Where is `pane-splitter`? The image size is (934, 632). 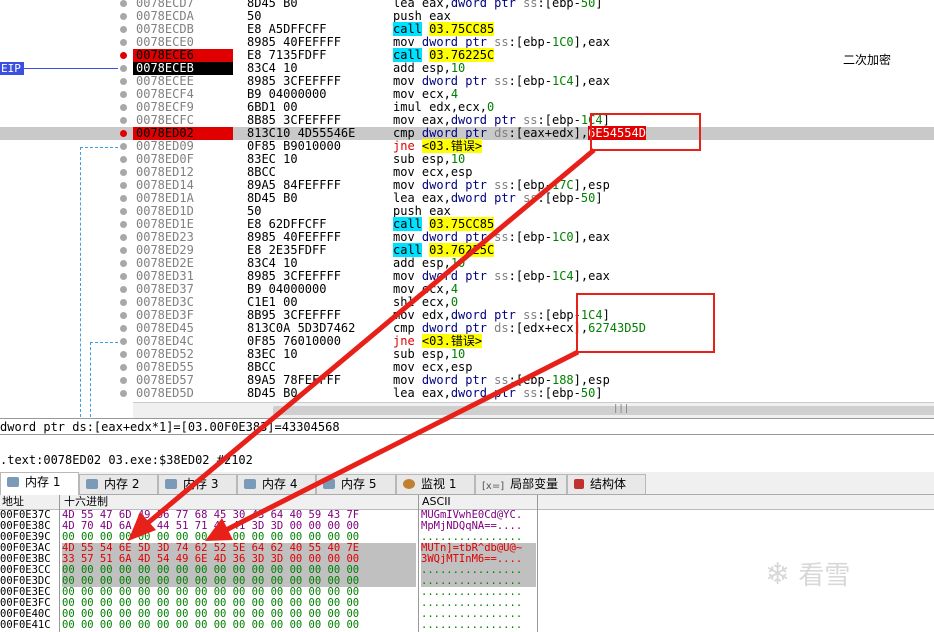
pane-splitter is located at coordinates (467, 434).